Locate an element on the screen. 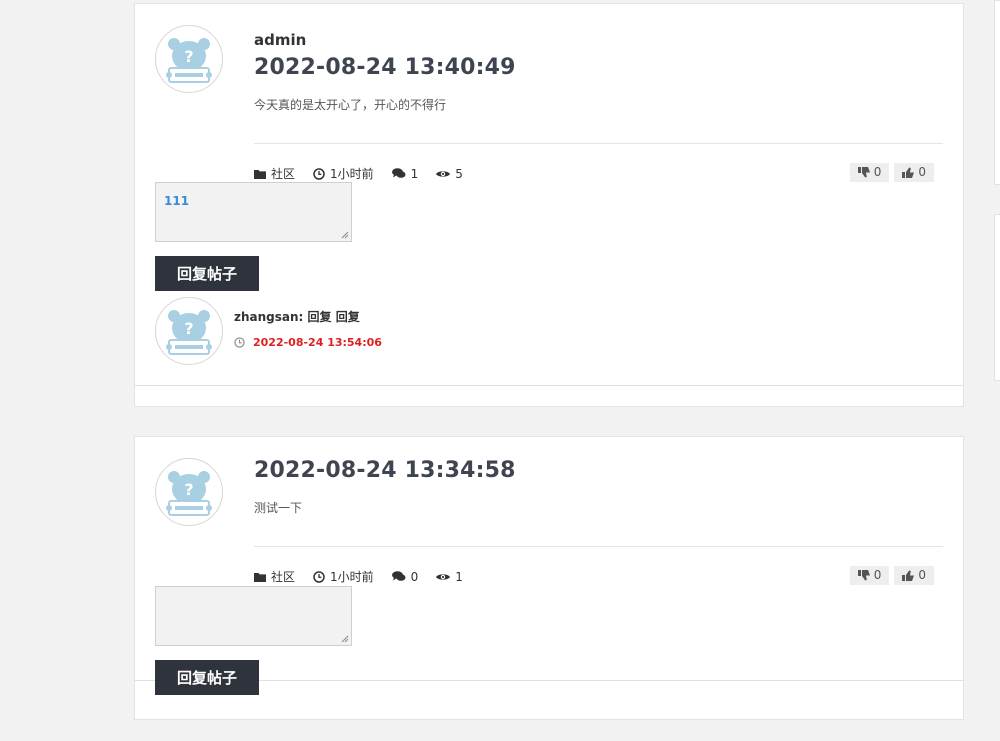  reply-textarea-value: 111 is located at coordinates (177, 201).